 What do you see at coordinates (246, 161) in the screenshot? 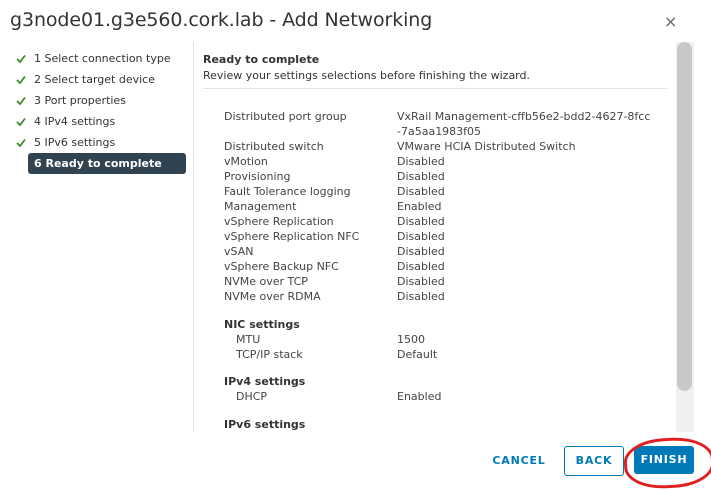
I see `setting-key: vMotion` at bounding box center [246, 161].